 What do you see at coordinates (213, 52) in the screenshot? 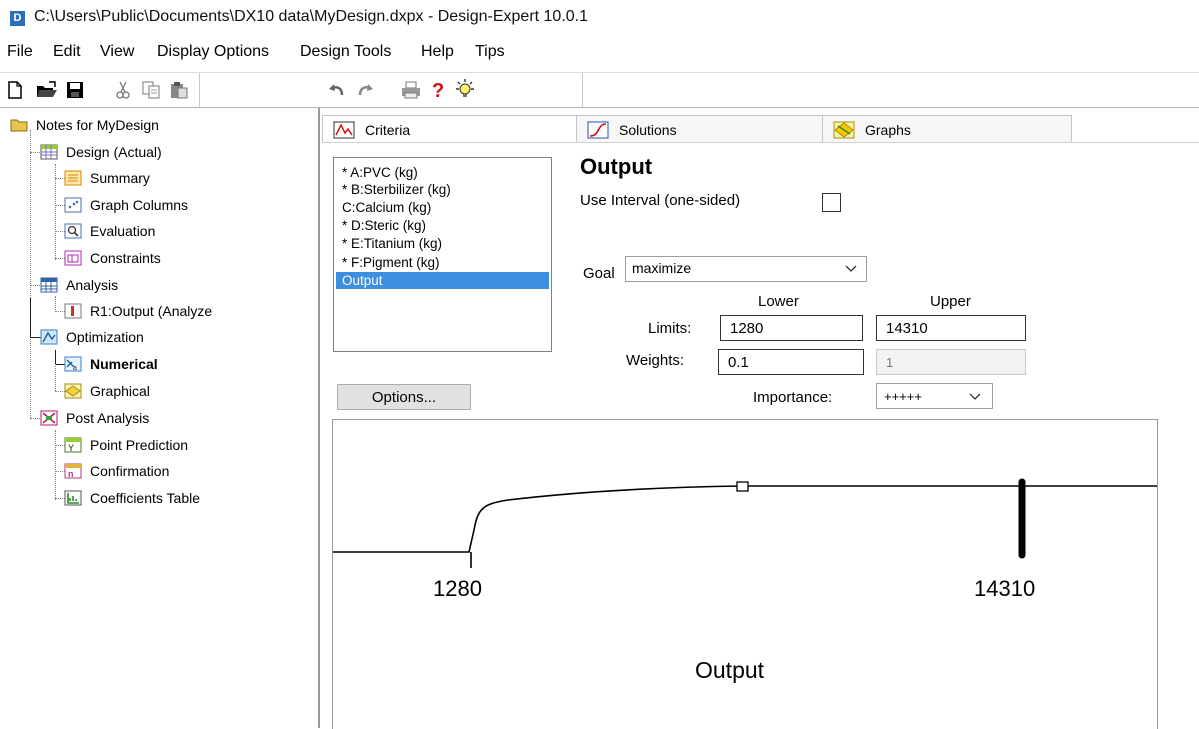
I see `menu-display-options: Display Options` at bounding box center [213, 52].